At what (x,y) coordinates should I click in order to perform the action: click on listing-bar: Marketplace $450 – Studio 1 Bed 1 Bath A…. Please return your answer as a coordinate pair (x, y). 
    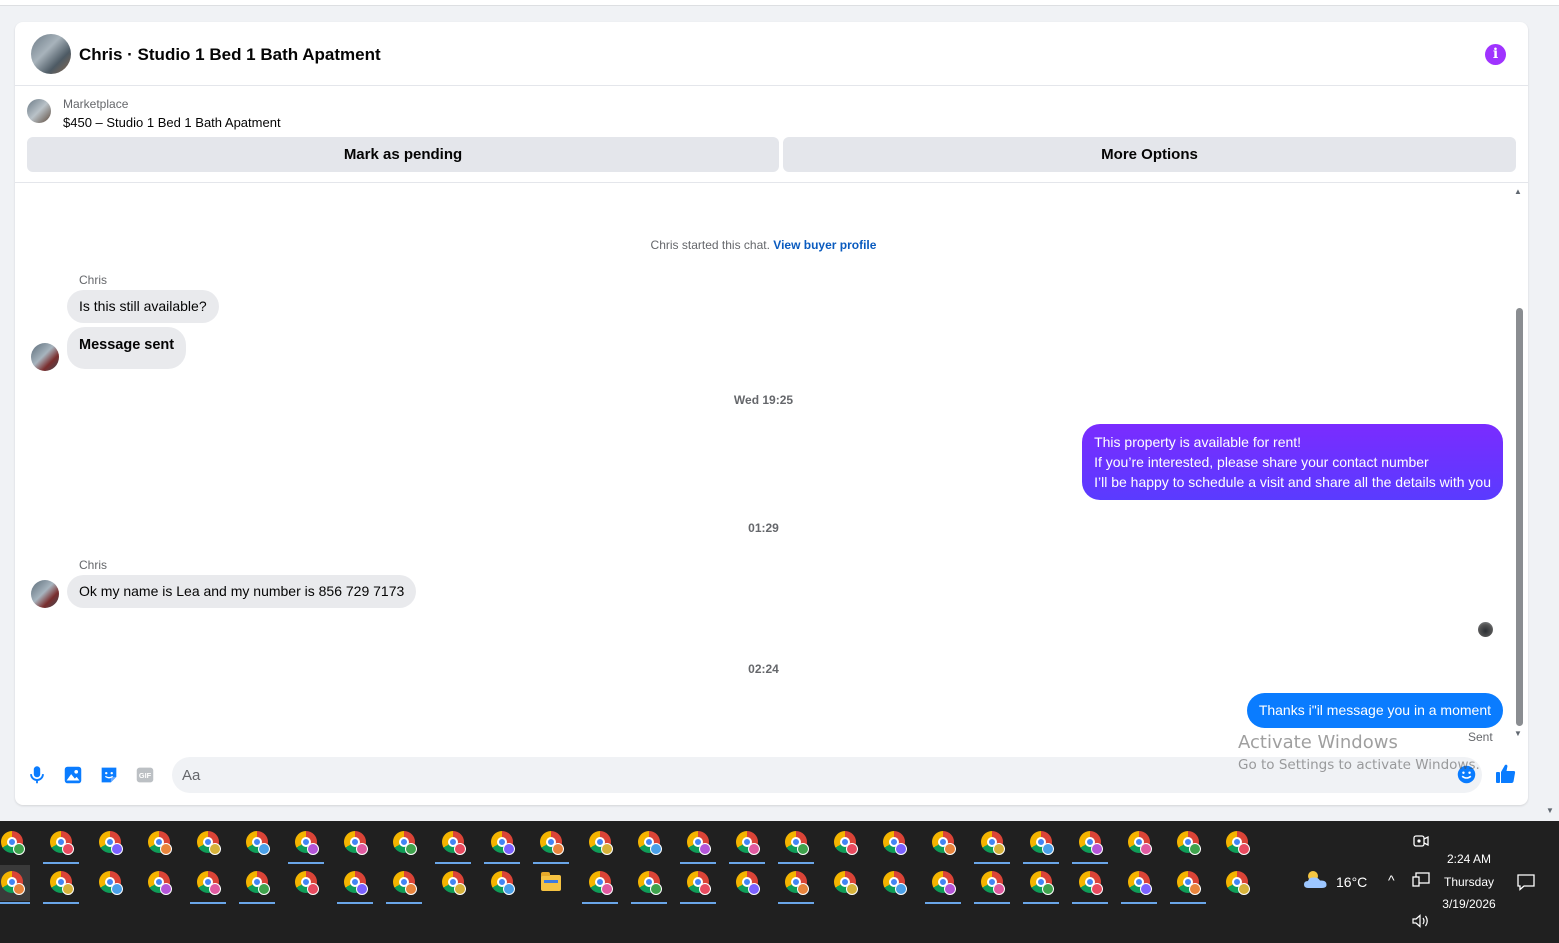
    Looking at the image, I should click on (771, 135).